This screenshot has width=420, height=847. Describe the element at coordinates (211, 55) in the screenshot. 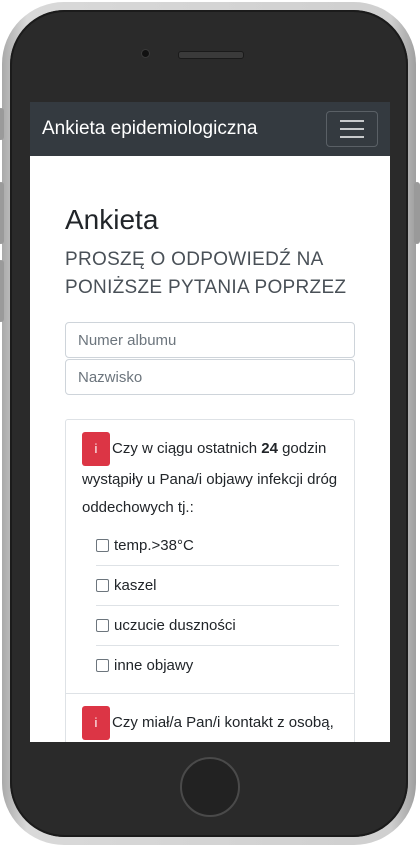

I see `earpiece-speaker` at that location.